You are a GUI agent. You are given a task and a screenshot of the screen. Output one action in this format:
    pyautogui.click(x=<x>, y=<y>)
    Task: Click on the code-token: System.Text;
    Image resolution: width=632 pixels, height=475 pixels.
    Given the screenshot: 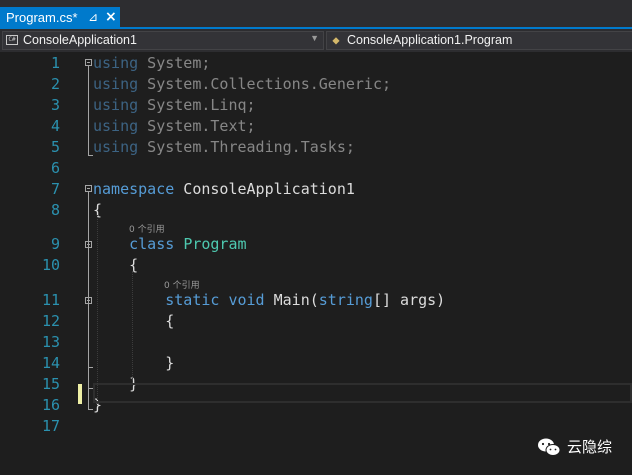 What is the action you would take?
    pyautogui.click(x=197, y=126)
    